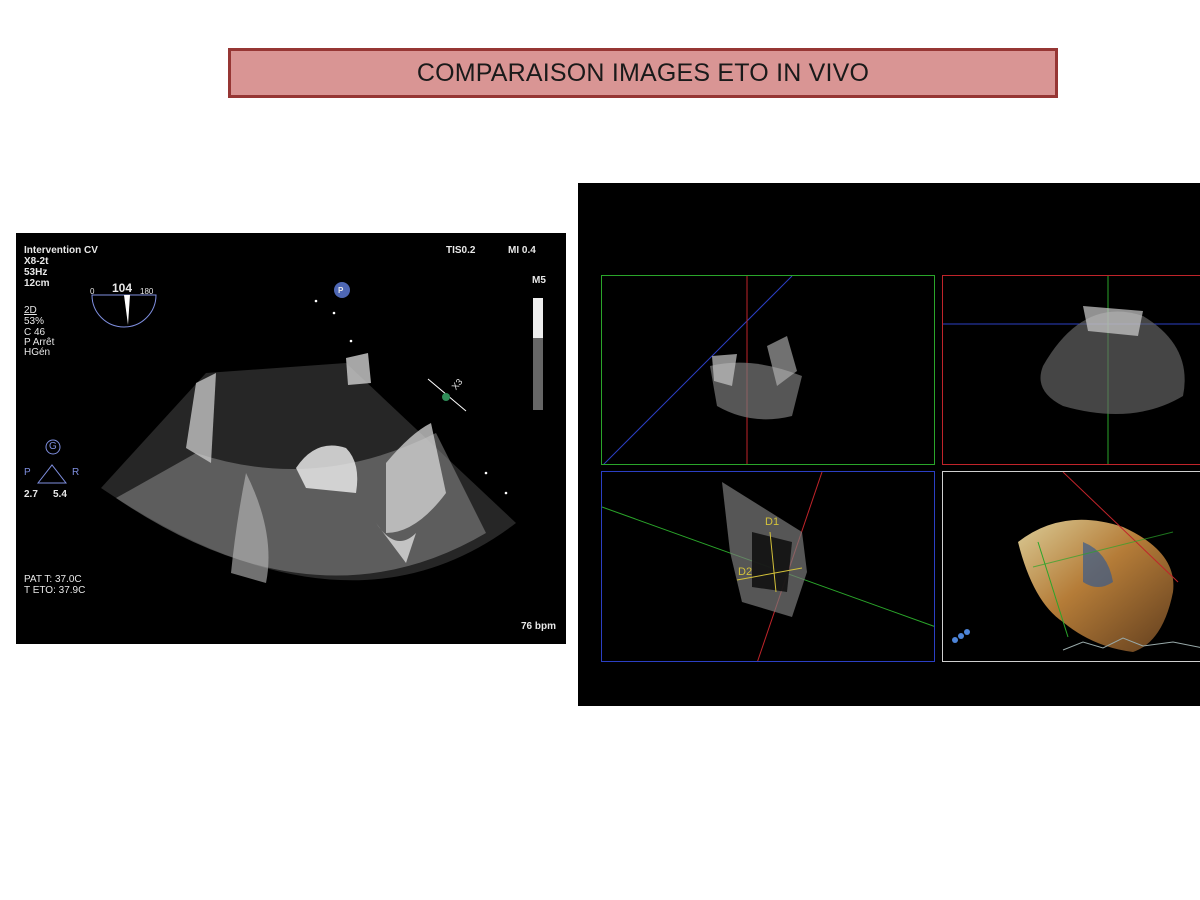  I want to click on orientation-value-right: 5.4, so click(60, 494).